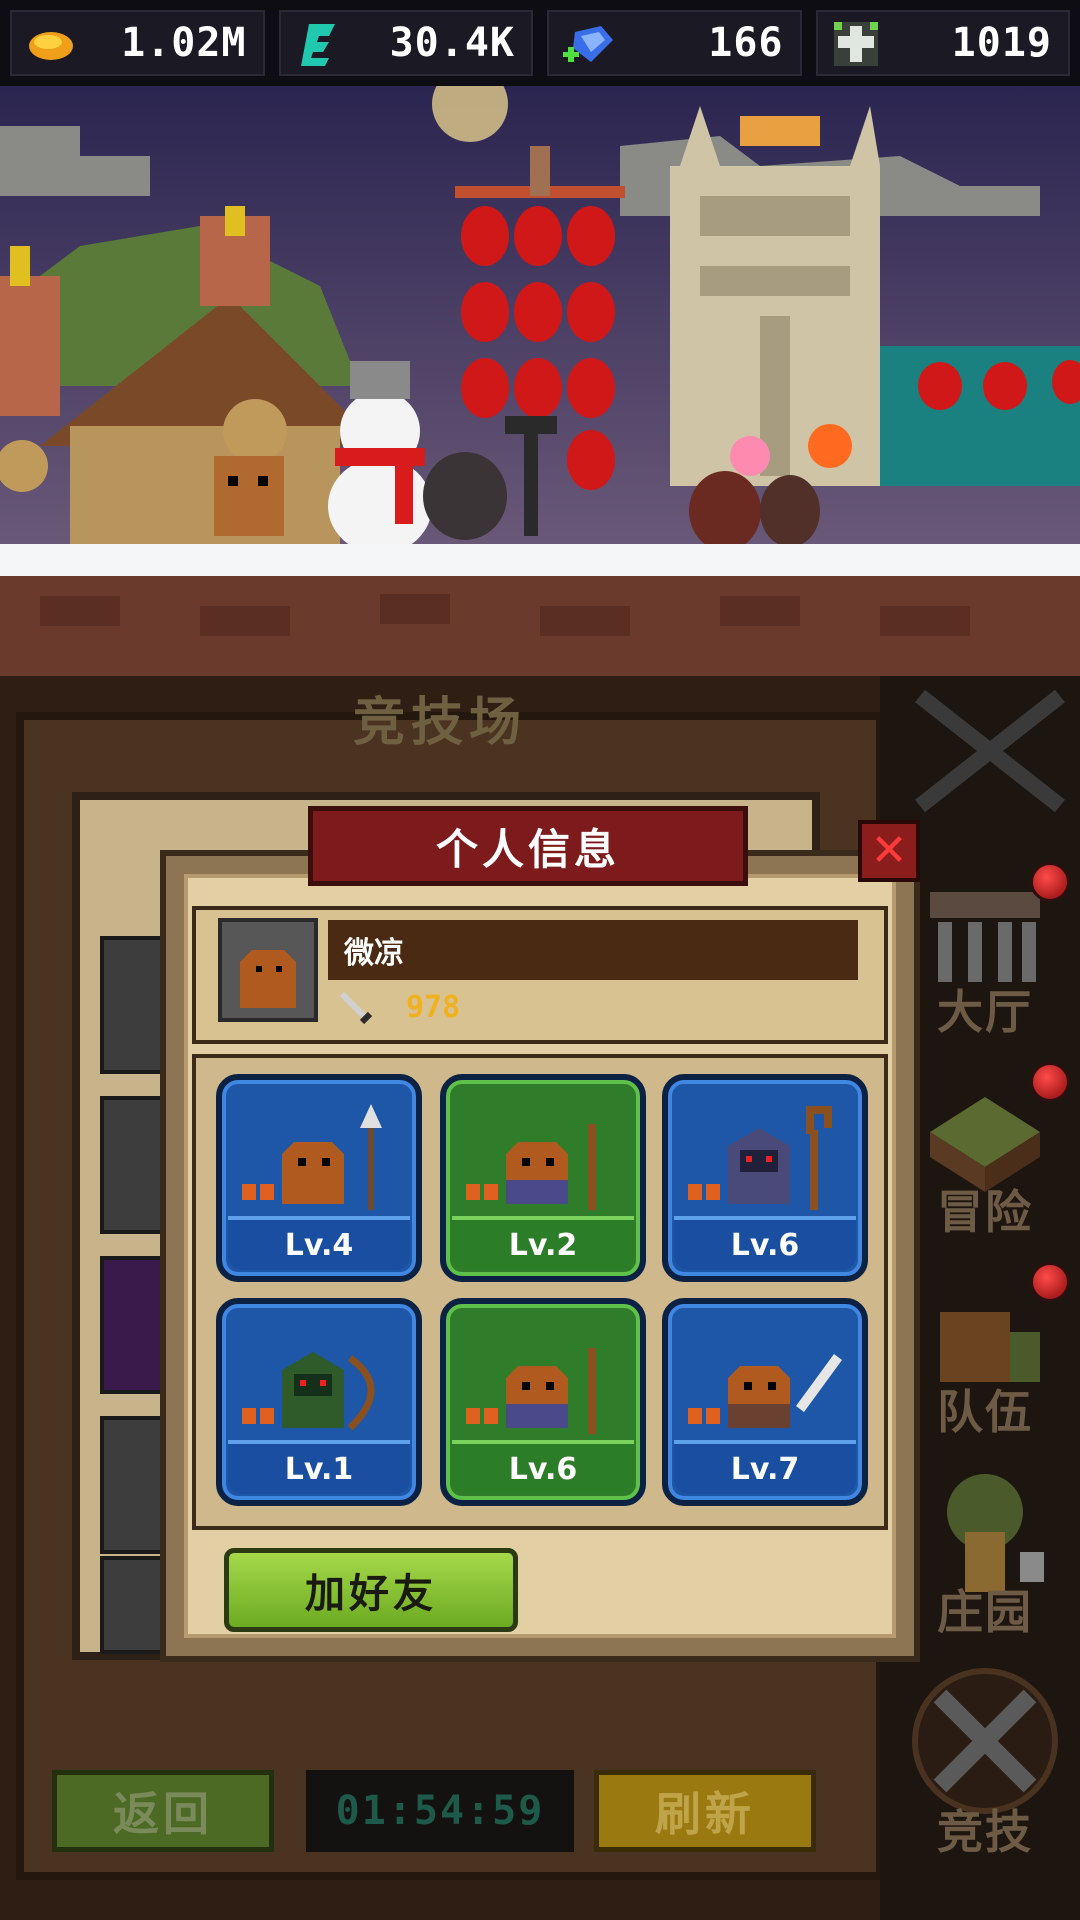 The image size is (1080, 1920). Describe the element at coordinates (308, 1391) in the screenshot. I see `bow-hero-icon` at that location.